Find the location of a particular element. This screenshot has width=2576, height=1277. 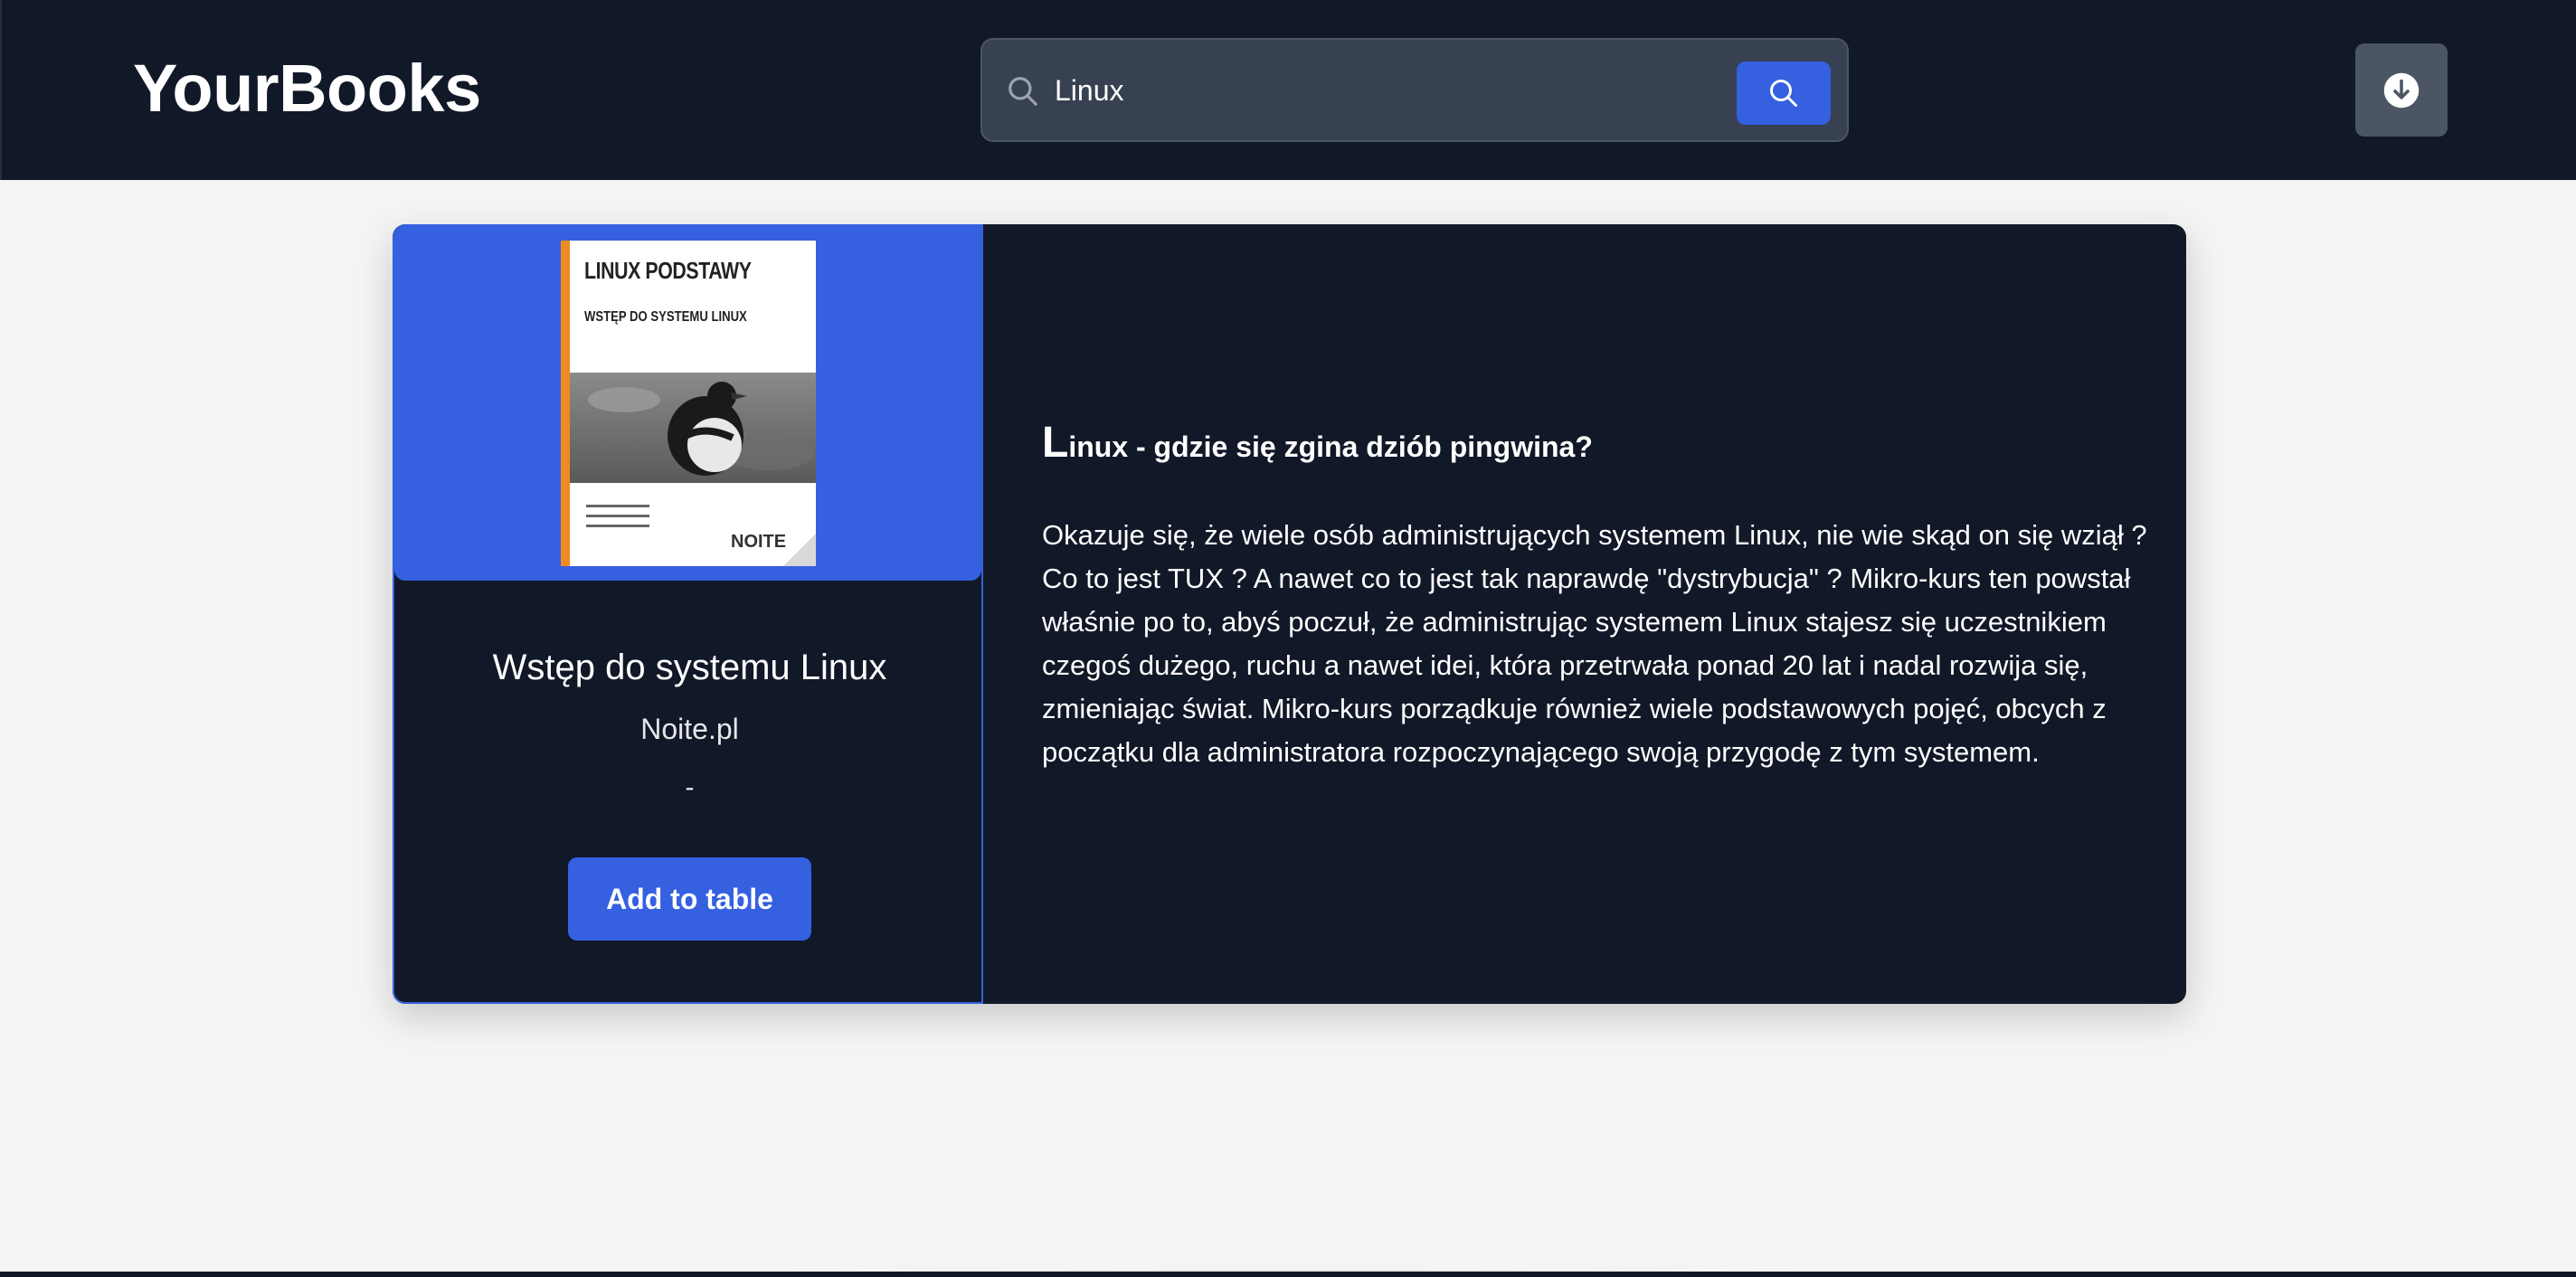

download-button is located at coordinates (2402, 90).